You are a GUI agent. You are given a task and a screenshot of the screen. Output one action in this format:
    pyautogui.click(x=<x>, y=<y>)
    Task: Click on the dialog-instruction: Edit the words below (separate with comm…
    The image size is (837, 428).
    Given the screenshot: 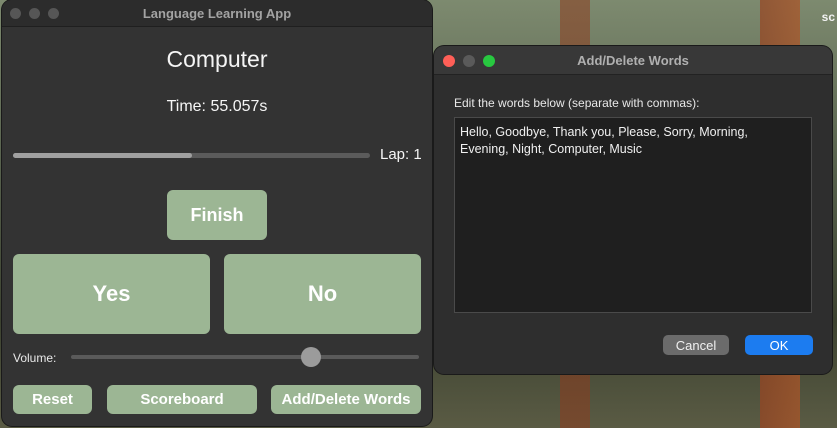 What is the action you would take?
    pyautogui.click(x=577, y=103)
    